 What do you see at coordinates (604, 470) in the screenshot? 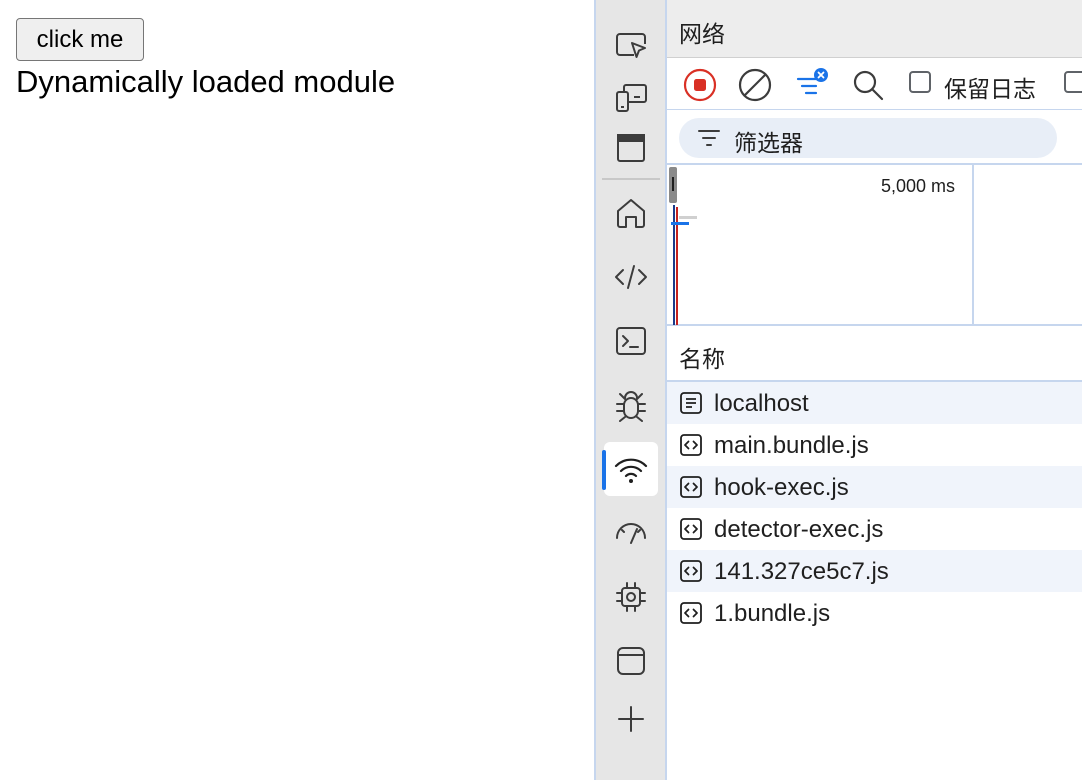
I see `active-tab-indicator` at bounding box center [604, 470].